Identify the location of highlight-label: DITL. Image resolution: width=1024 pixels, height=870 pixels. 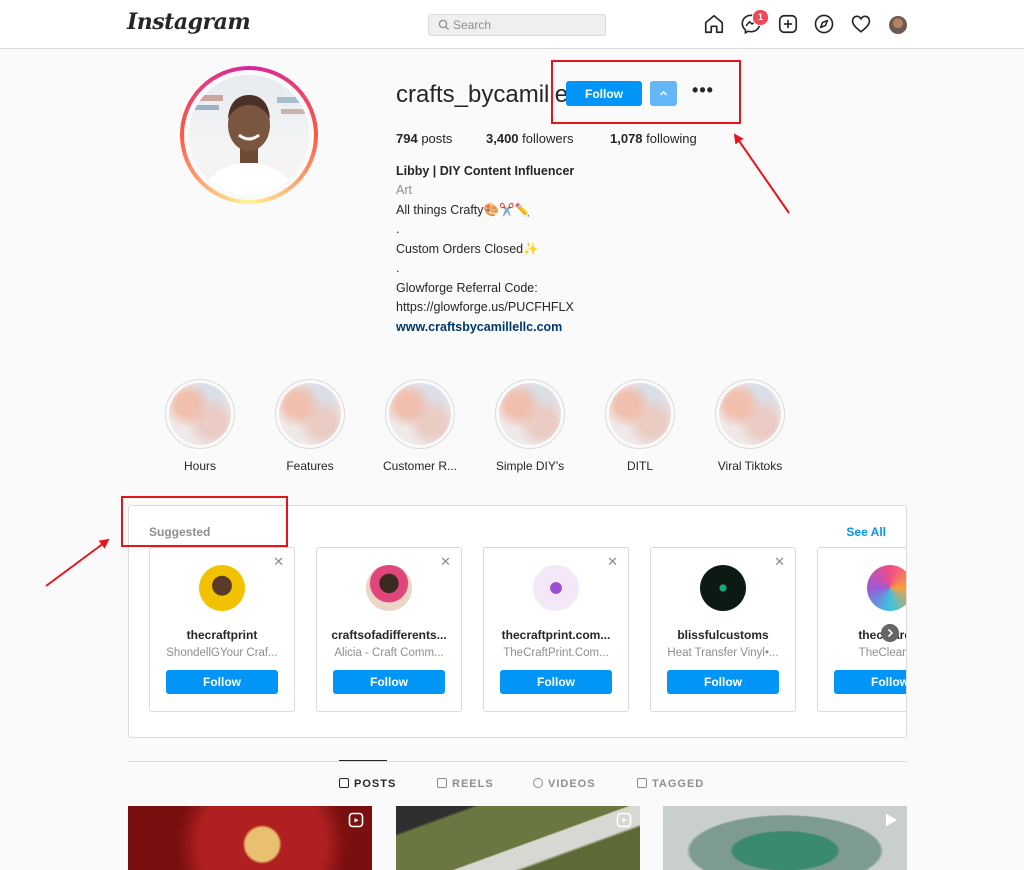
(639, 466).